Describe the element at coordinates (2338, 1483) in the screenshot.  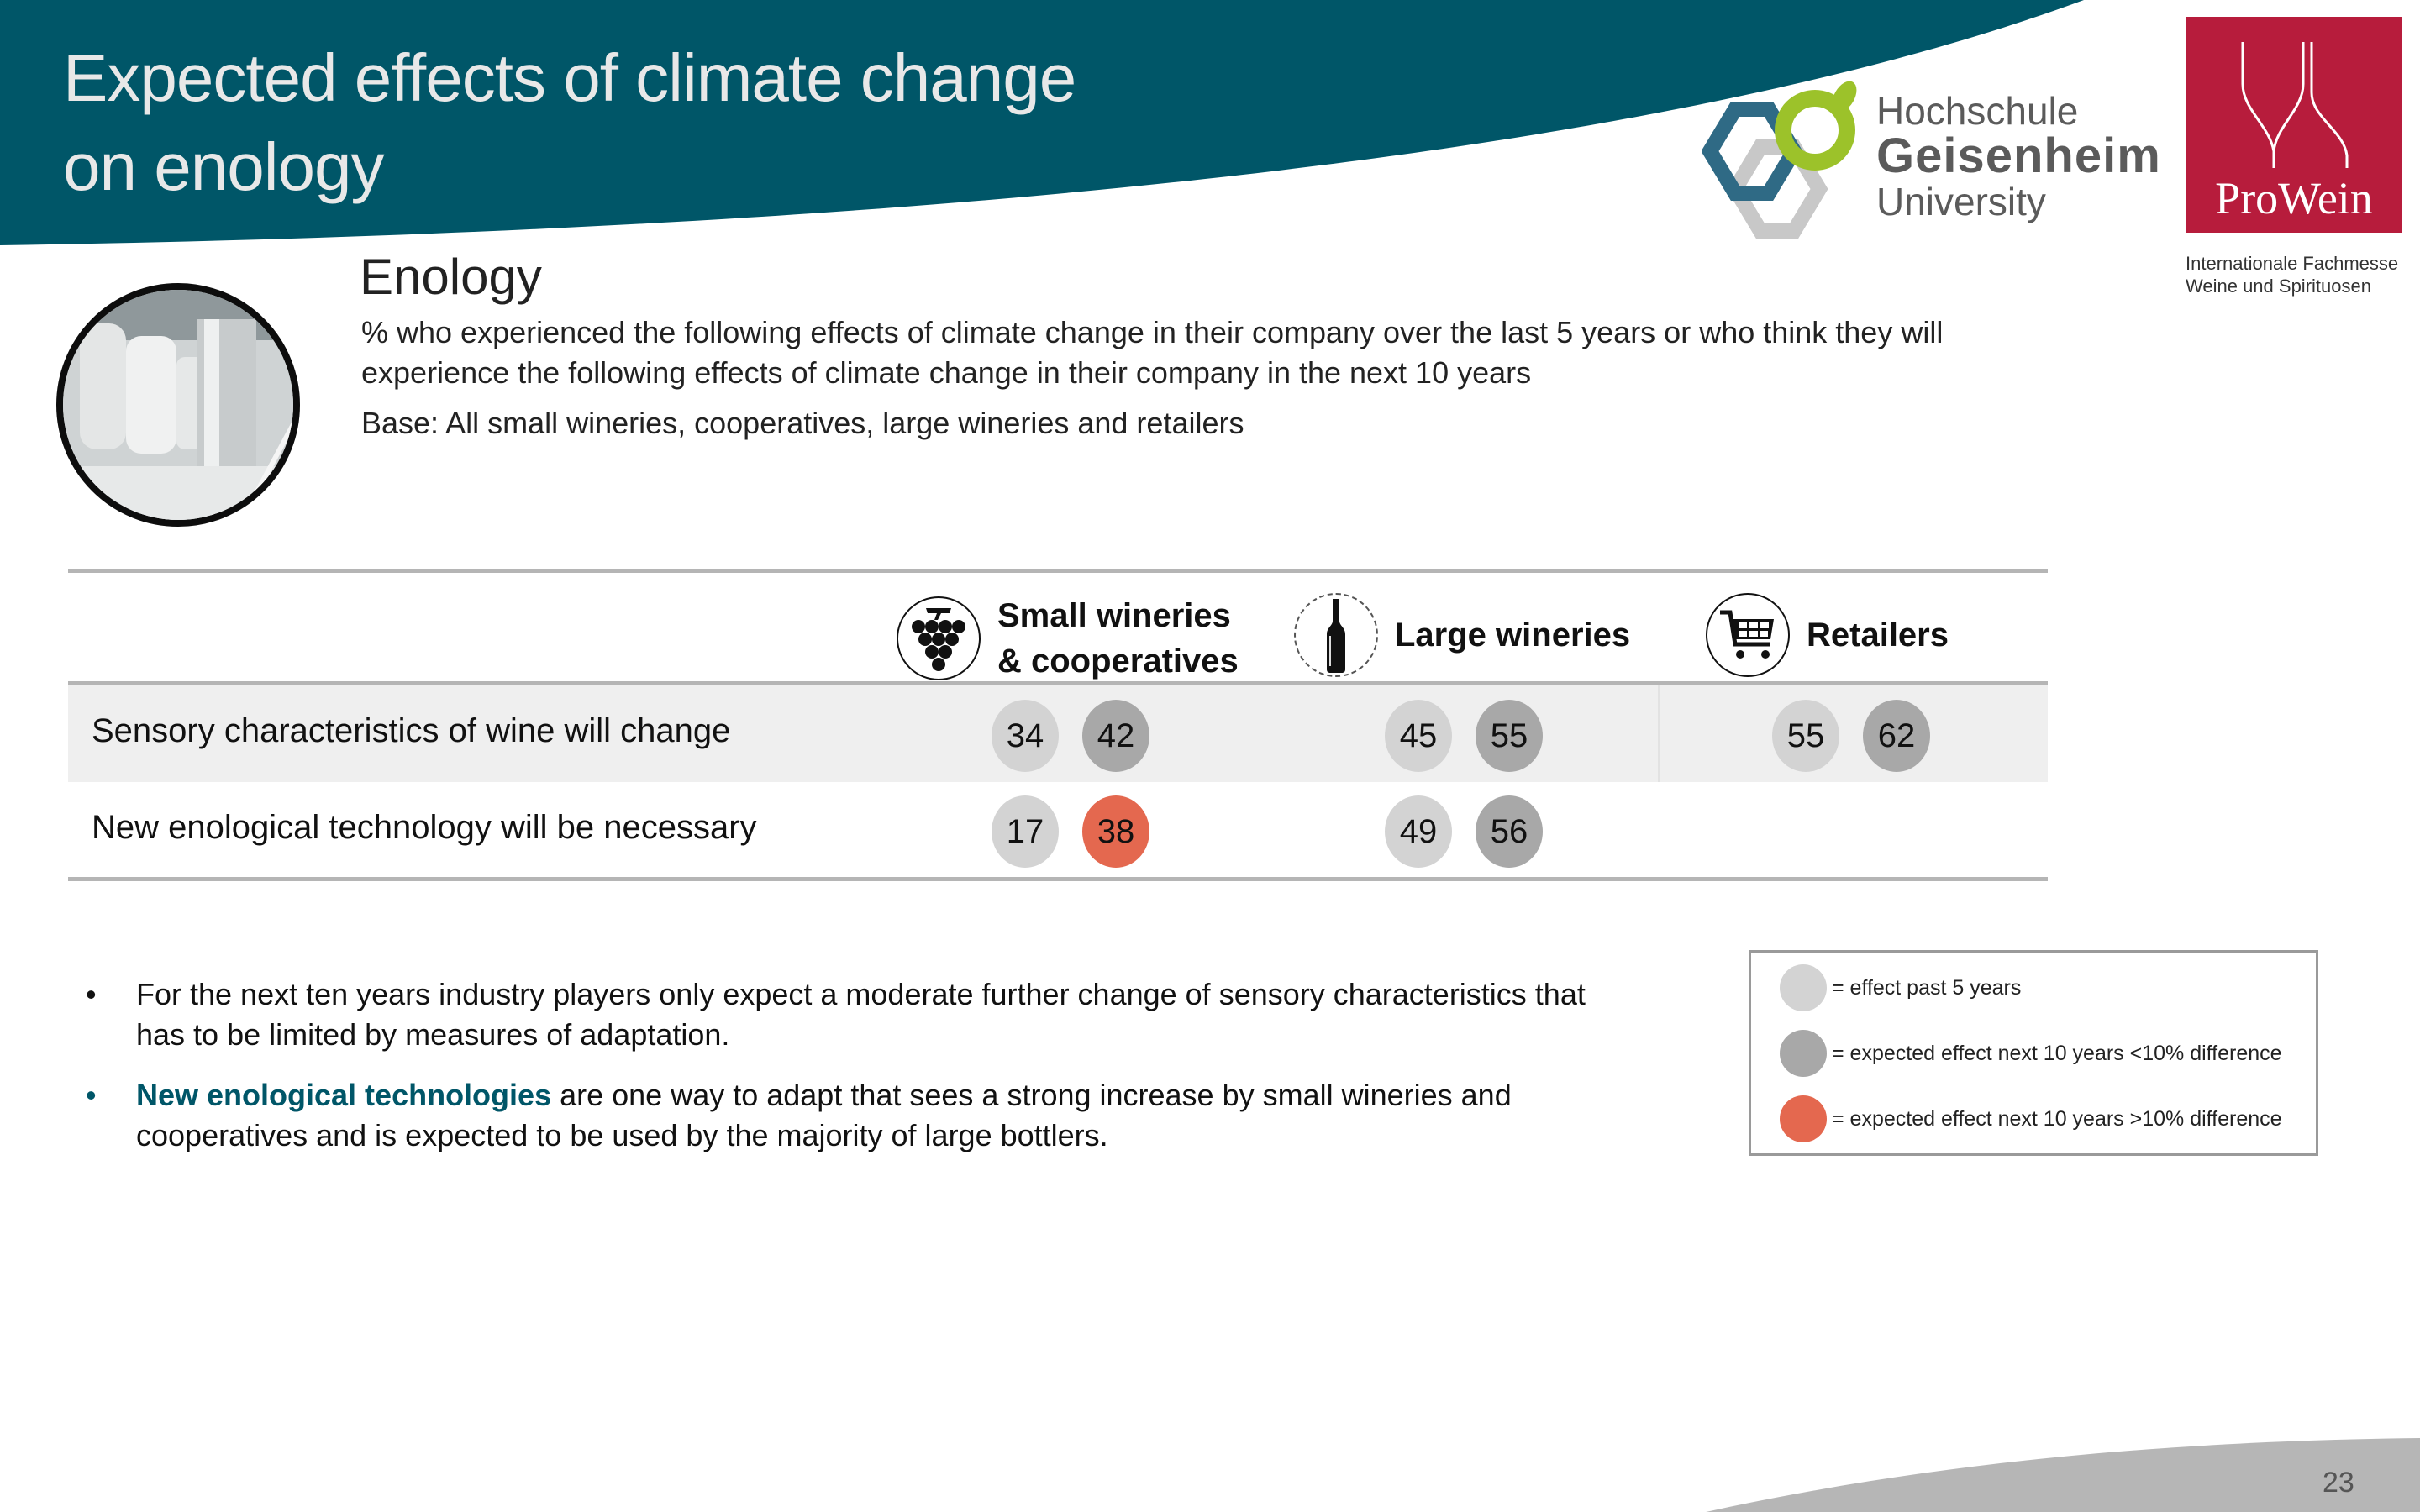
I see `page-number: 23` at that location.